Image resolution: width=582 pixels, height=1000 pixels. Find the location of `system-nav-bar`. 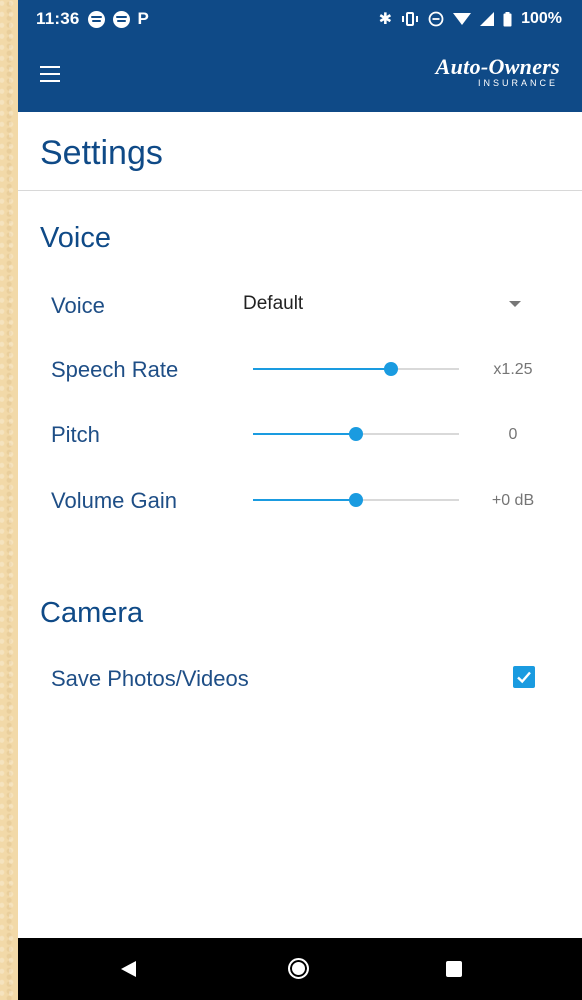

system-nav-bar is located at coordinates (300, 969).